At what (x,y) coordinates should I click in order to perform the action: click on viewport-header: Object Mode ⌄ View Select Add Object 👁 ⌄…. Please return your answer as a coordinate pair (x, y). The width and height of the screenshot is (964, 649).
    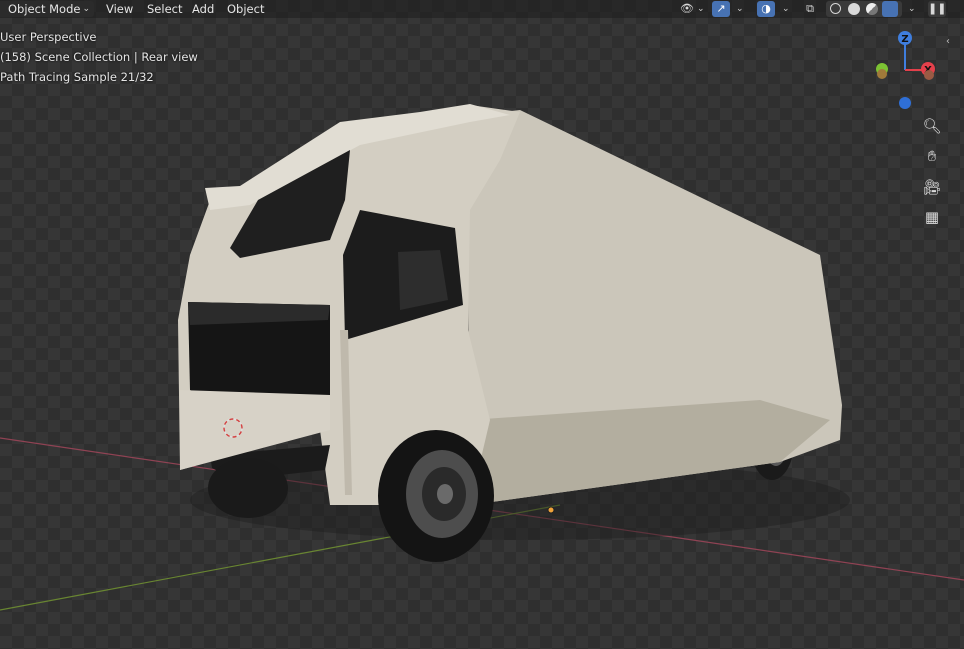
    Looking at the image, I should click on (482, 9).